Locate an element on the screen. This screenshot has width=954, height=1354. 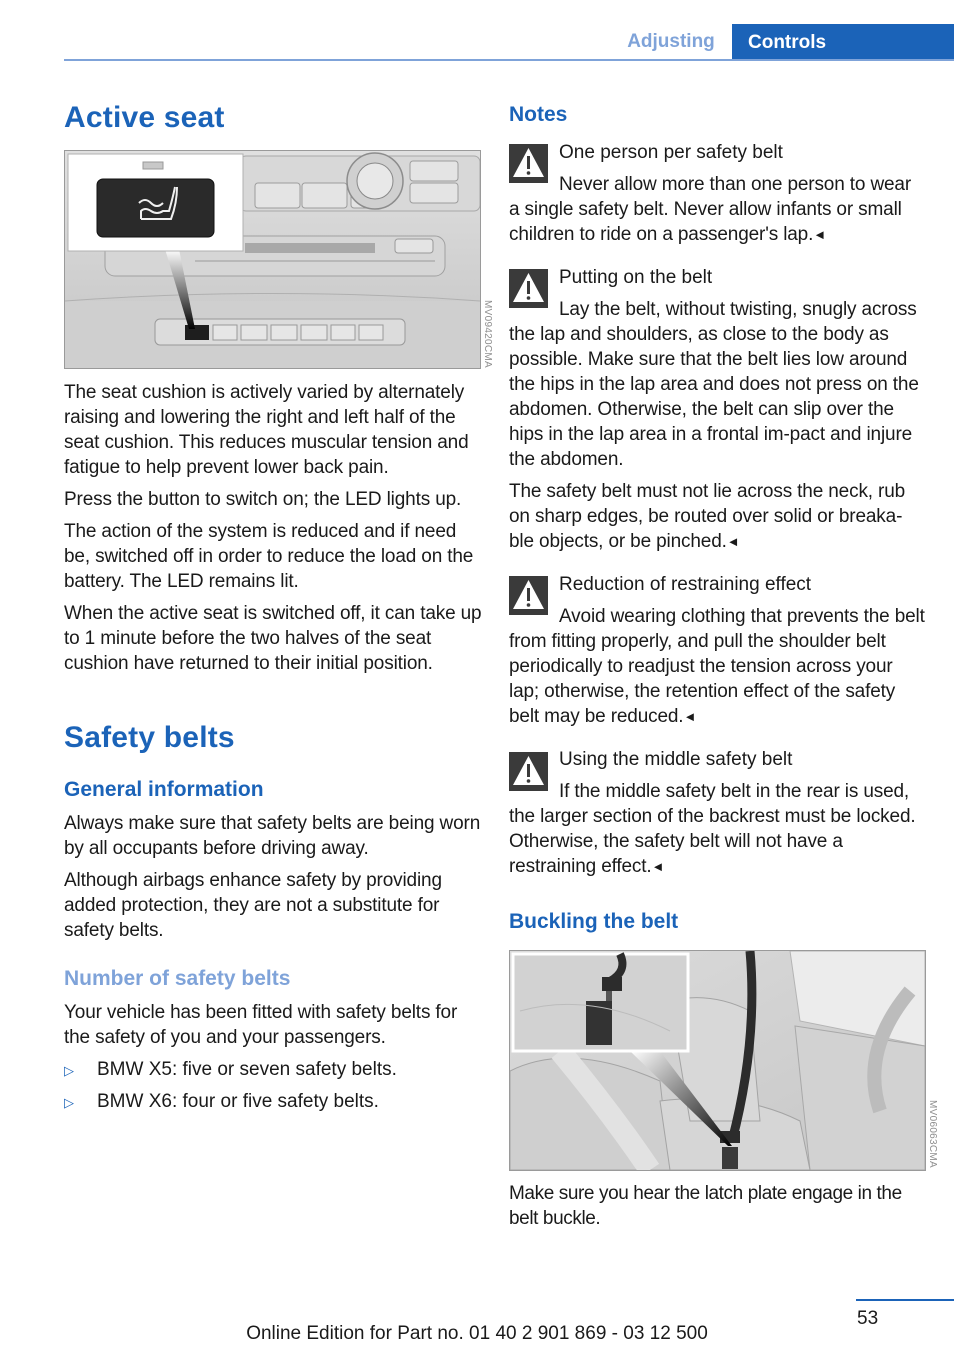
active-seat-figure is located at coordinates (272, 259).